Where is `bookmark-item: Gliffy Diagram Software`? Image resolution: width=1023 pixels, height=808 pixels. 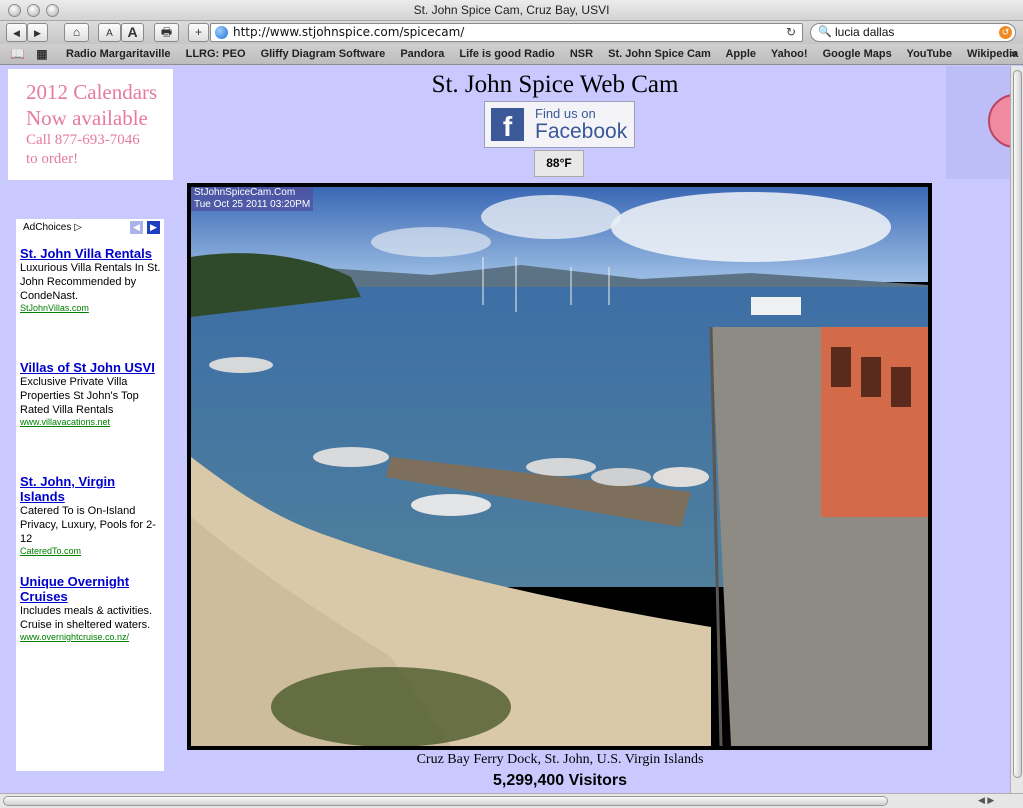
bookmark-item: Gliffy Diagram Software is located at coordinates (323, 54).